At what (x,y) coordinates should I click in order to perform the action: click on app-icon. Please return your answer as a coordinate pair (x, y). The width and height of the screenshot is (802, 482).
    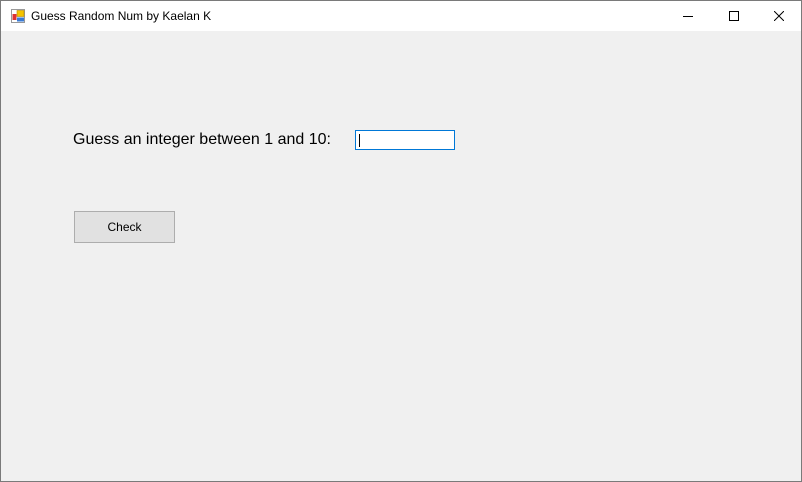
    Looking at the image, I should click on (18, 16).